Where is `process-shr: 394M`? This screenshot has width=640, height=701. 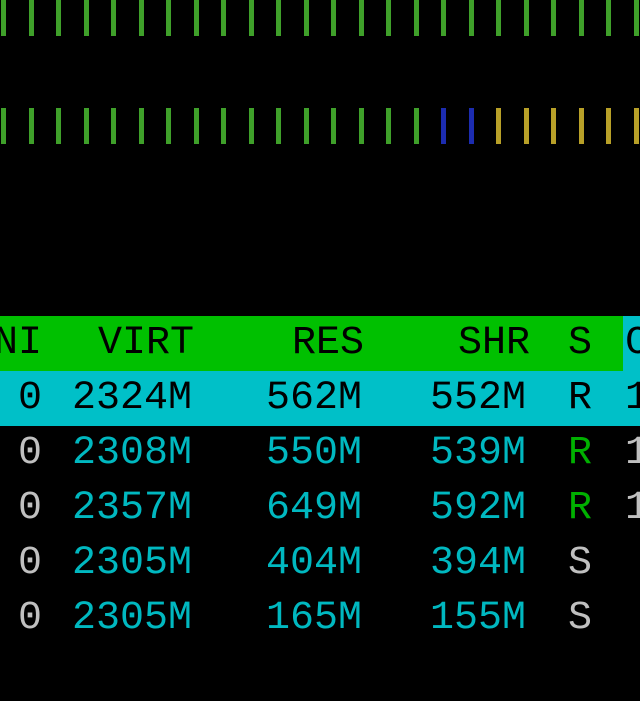
process-shr: 394M is located at coordinates (478, 563).